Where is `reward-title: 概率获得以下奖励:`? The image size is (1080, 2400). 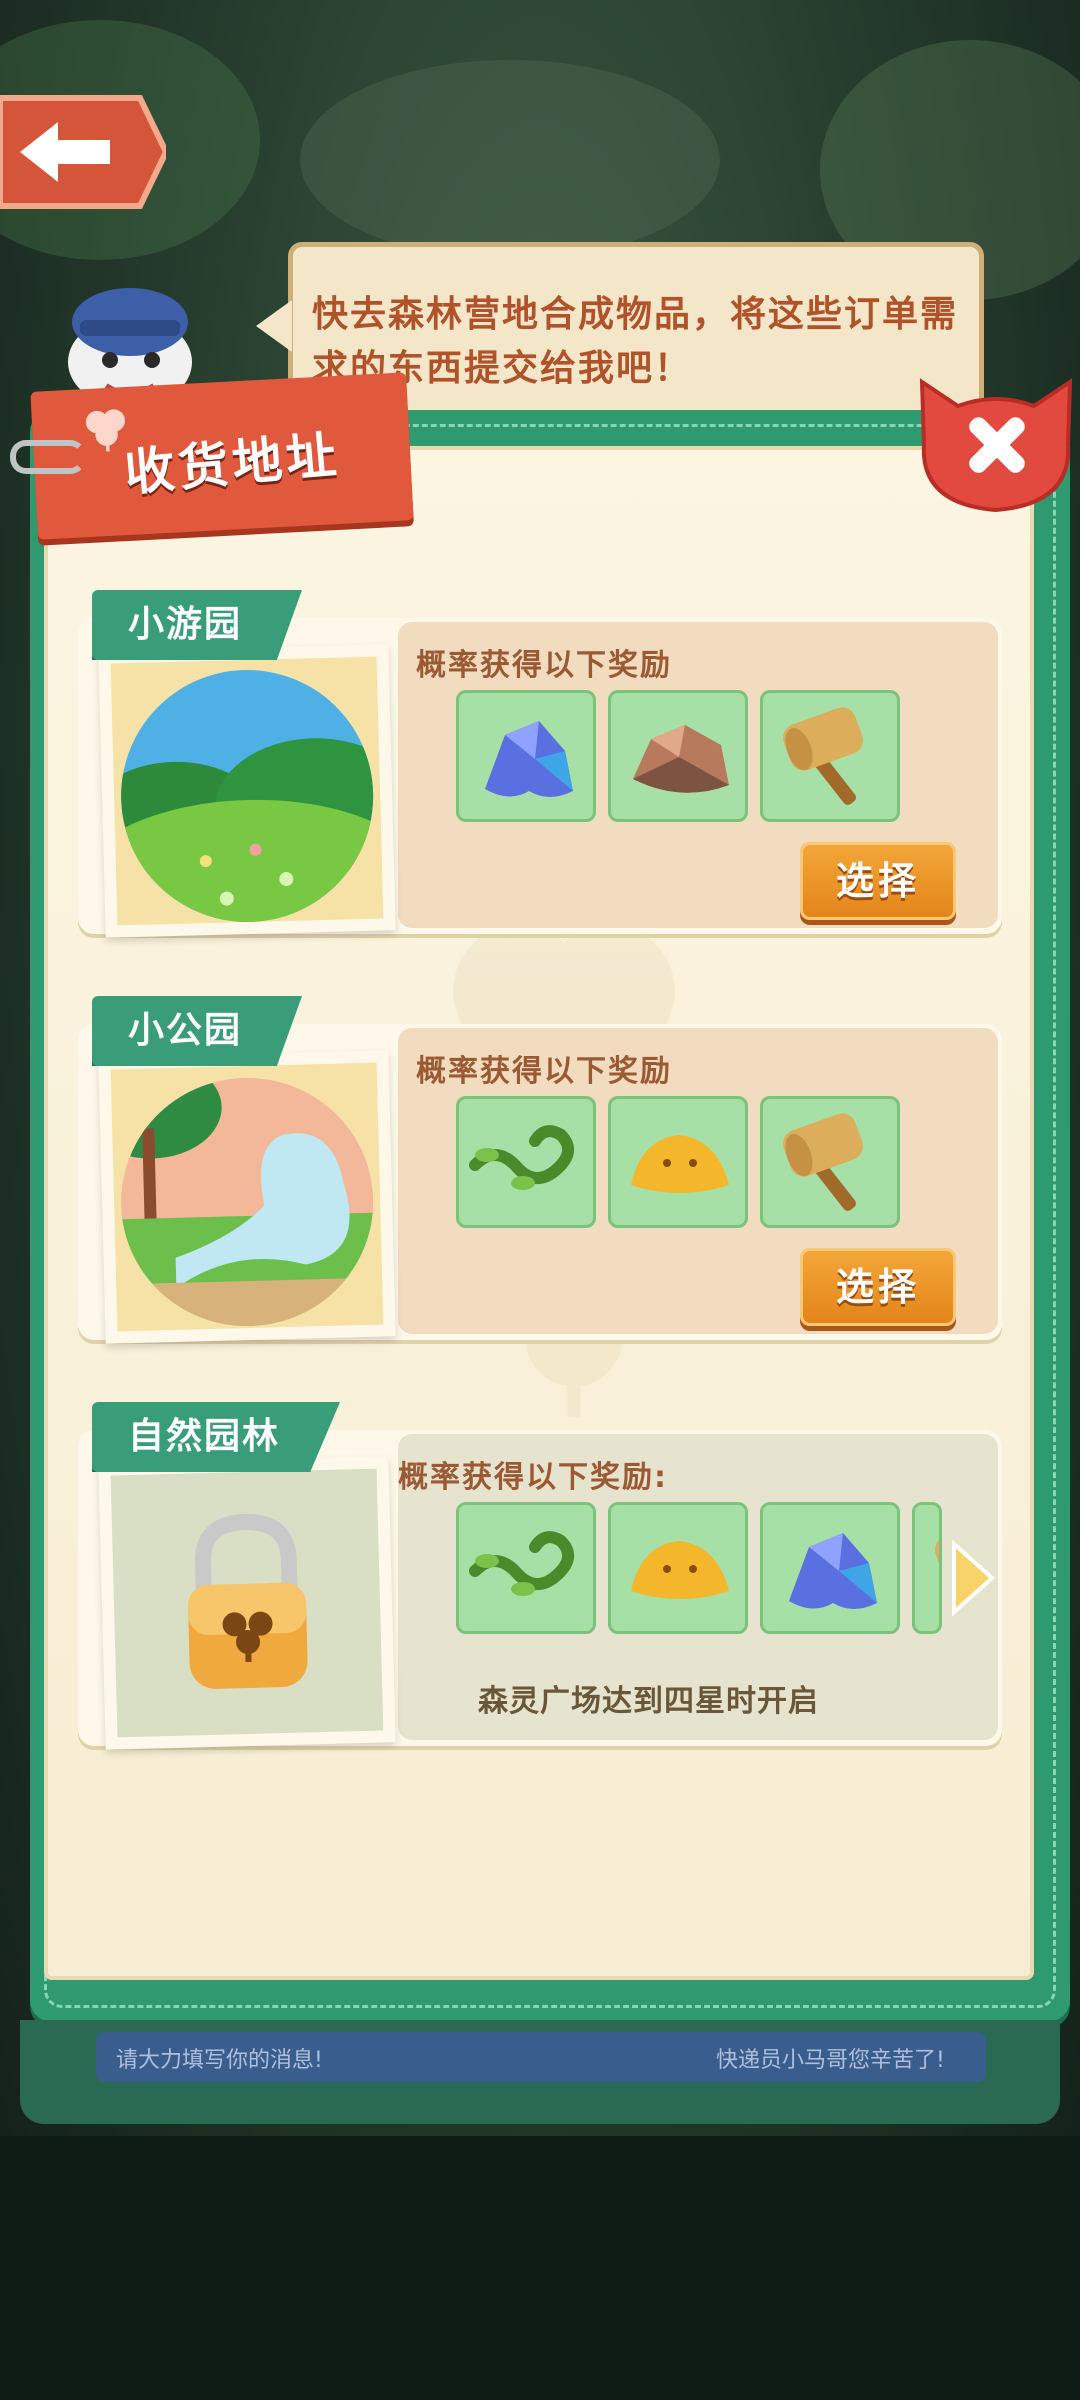
reward-title: 概率获得以下奖励: is located at coordinates (533, 1477).